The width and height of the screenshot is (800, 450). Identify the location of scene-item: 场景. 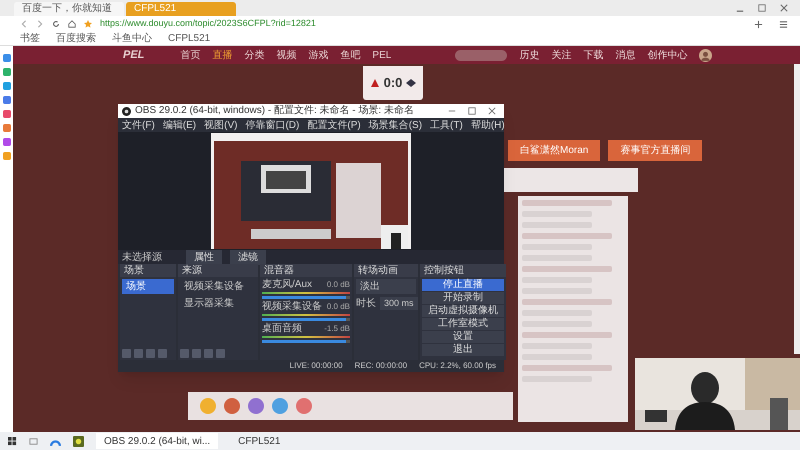
(148, 286).